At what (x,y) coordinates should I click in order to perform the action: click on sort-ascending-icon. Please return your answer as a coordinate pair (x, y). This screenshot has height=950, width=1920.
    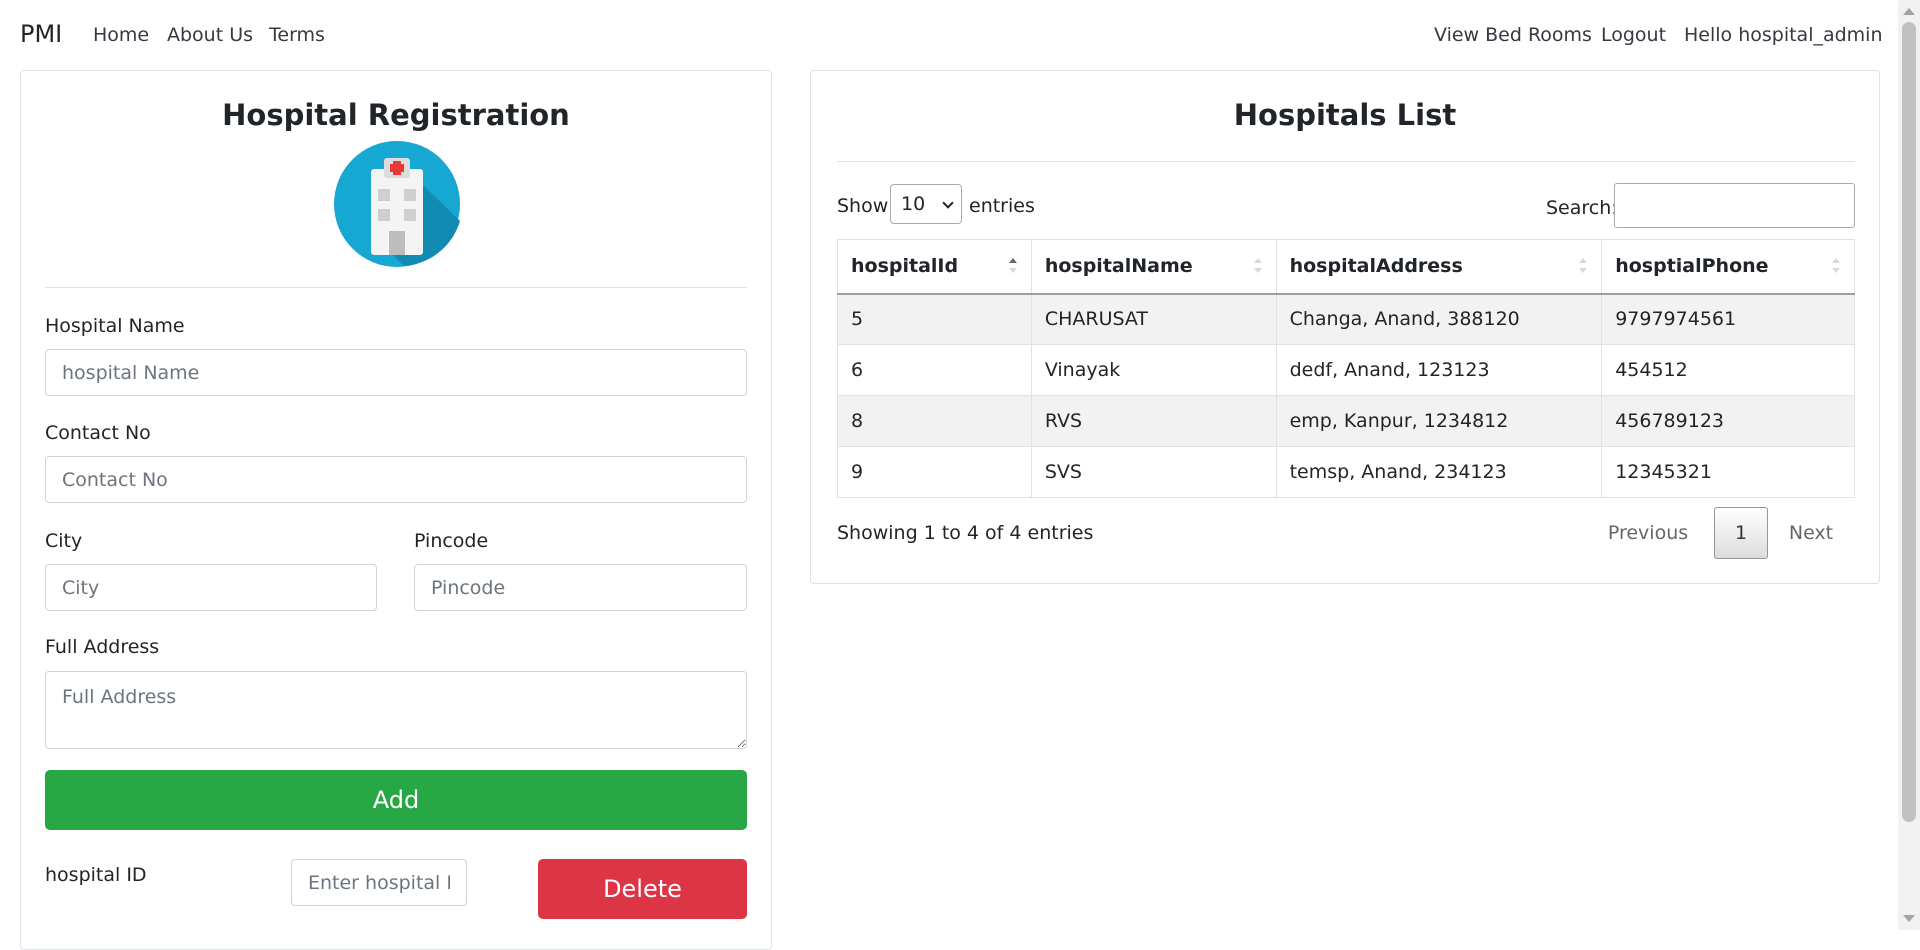
    Looking at the image, I should click on (1012, 267).